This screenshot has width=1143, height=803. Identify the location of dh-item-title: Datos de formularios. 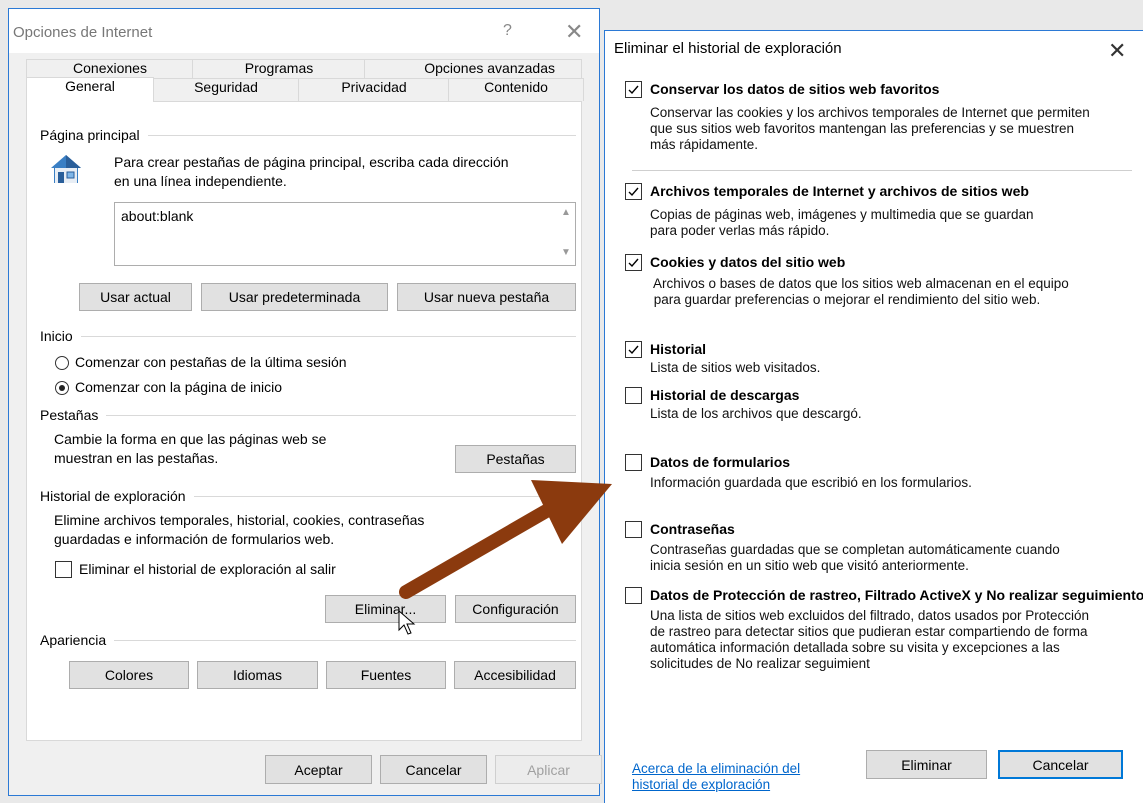
(720, 462).